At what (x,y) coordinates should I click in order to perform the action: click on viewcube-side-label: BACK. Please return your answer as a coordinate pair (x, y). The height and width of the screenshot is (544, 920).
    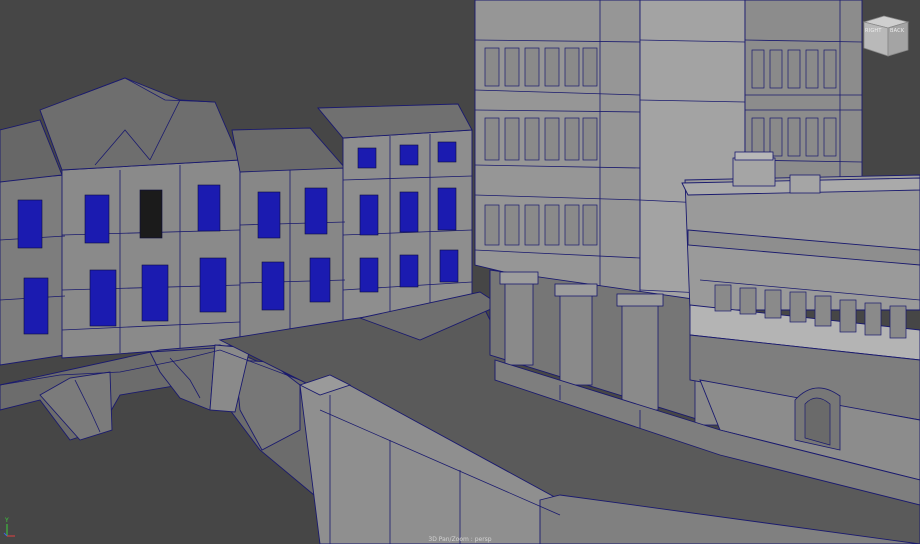
    Looking at the image, I should click on (897, 31).